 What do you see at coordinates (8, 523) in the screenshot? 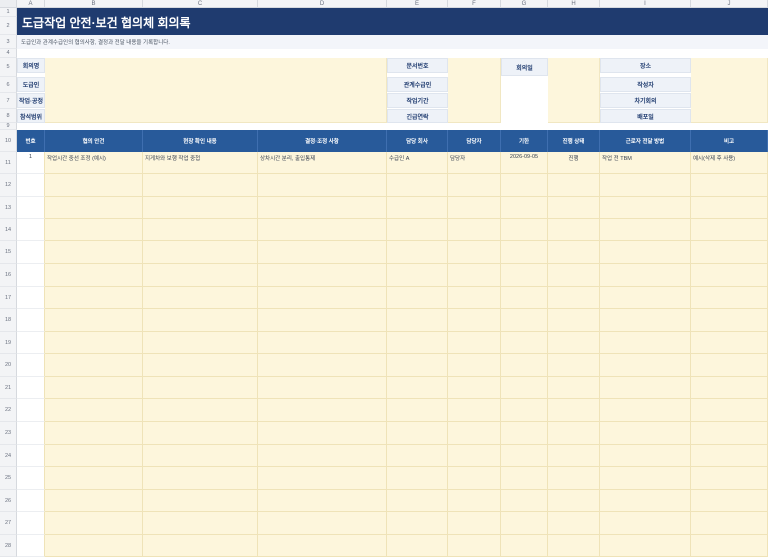
I see `row-header-27: 27` at bounding box center [8, 523].